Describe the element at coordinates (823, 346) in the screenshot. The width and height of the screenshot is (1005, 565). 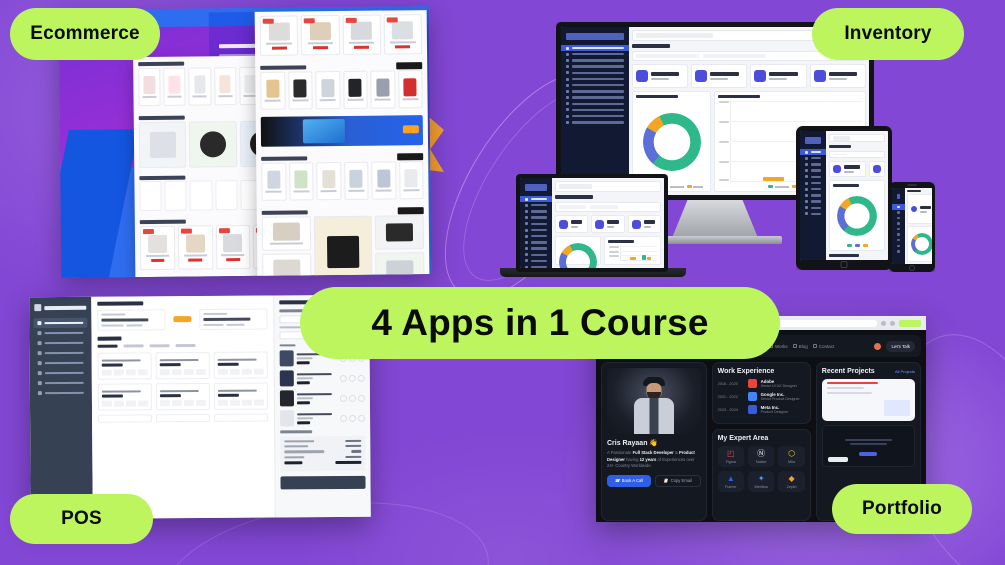
I see `nav-link-contact: Contact` at that location.